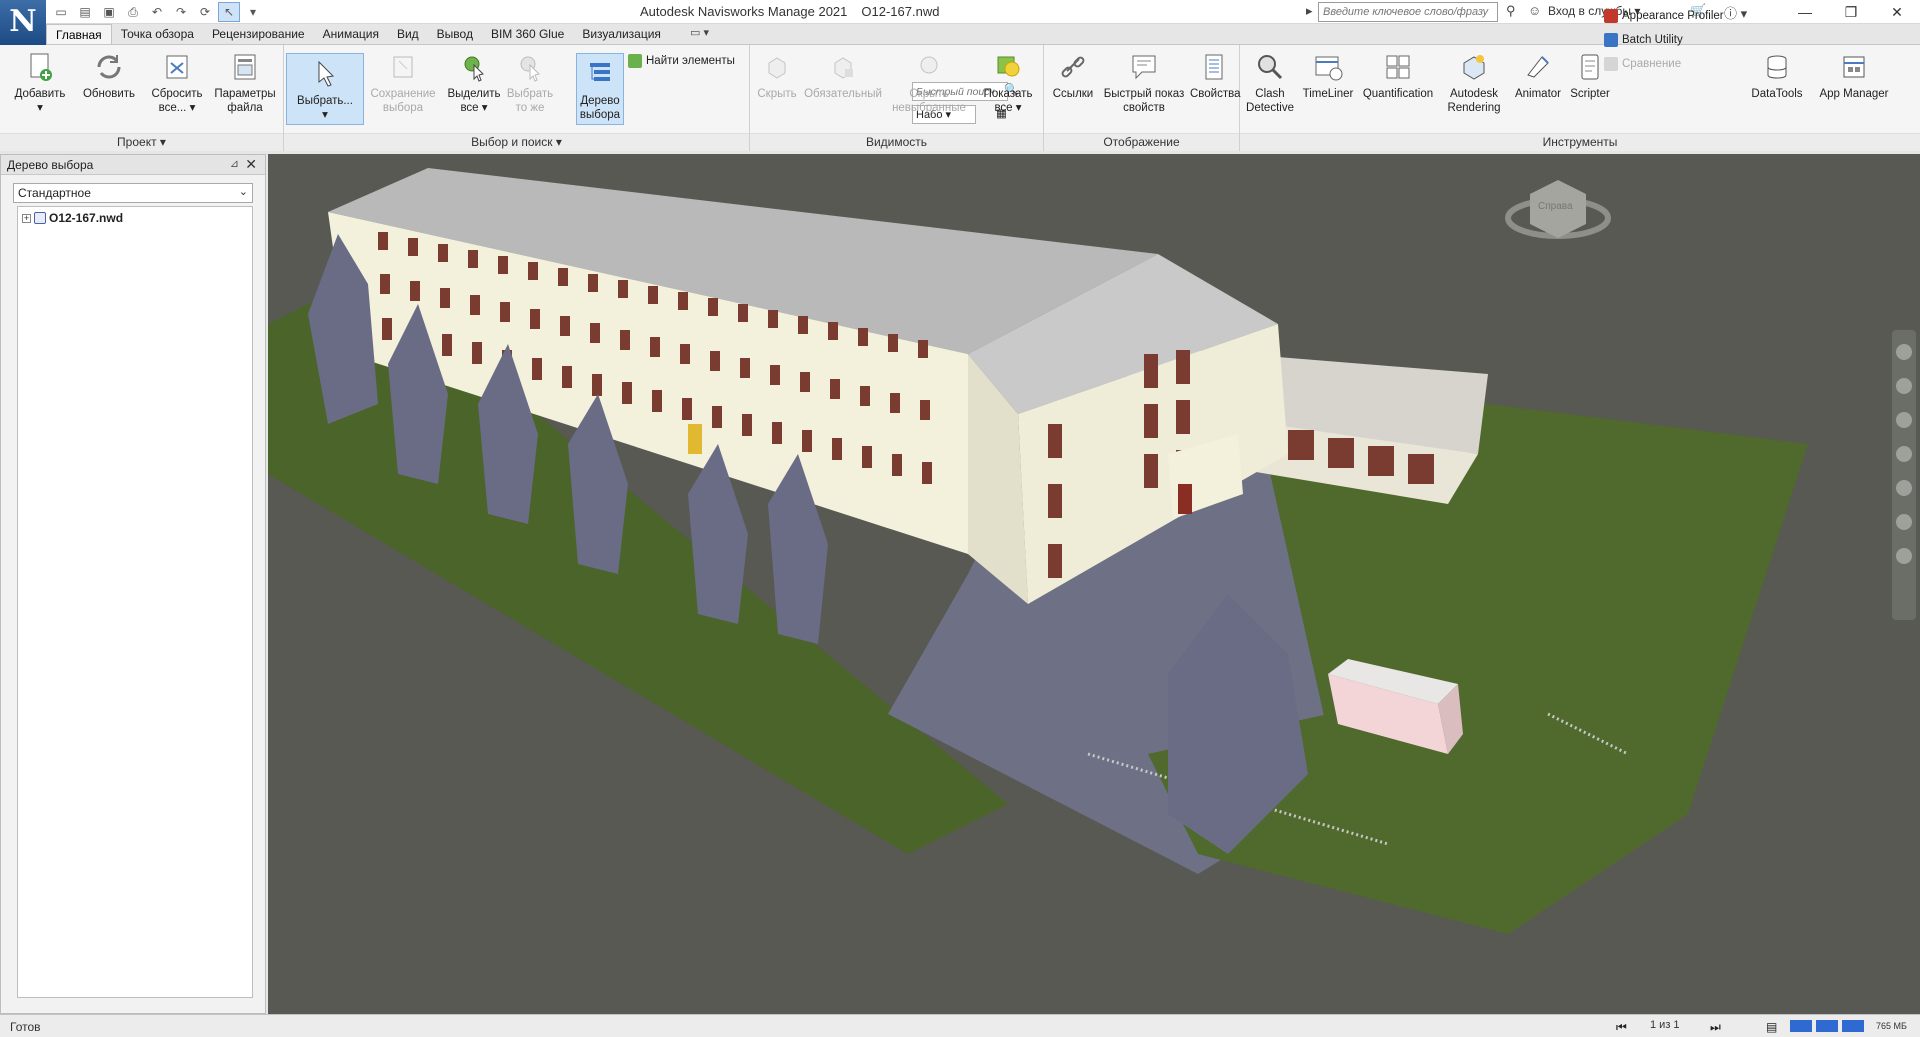 Image resolution: width=1920 pixels, height=1037 pixels. Describe the element at coordinates (72, 218) in the screenshot. I see `tree-item-root: + O12-167.nwd` at that location.